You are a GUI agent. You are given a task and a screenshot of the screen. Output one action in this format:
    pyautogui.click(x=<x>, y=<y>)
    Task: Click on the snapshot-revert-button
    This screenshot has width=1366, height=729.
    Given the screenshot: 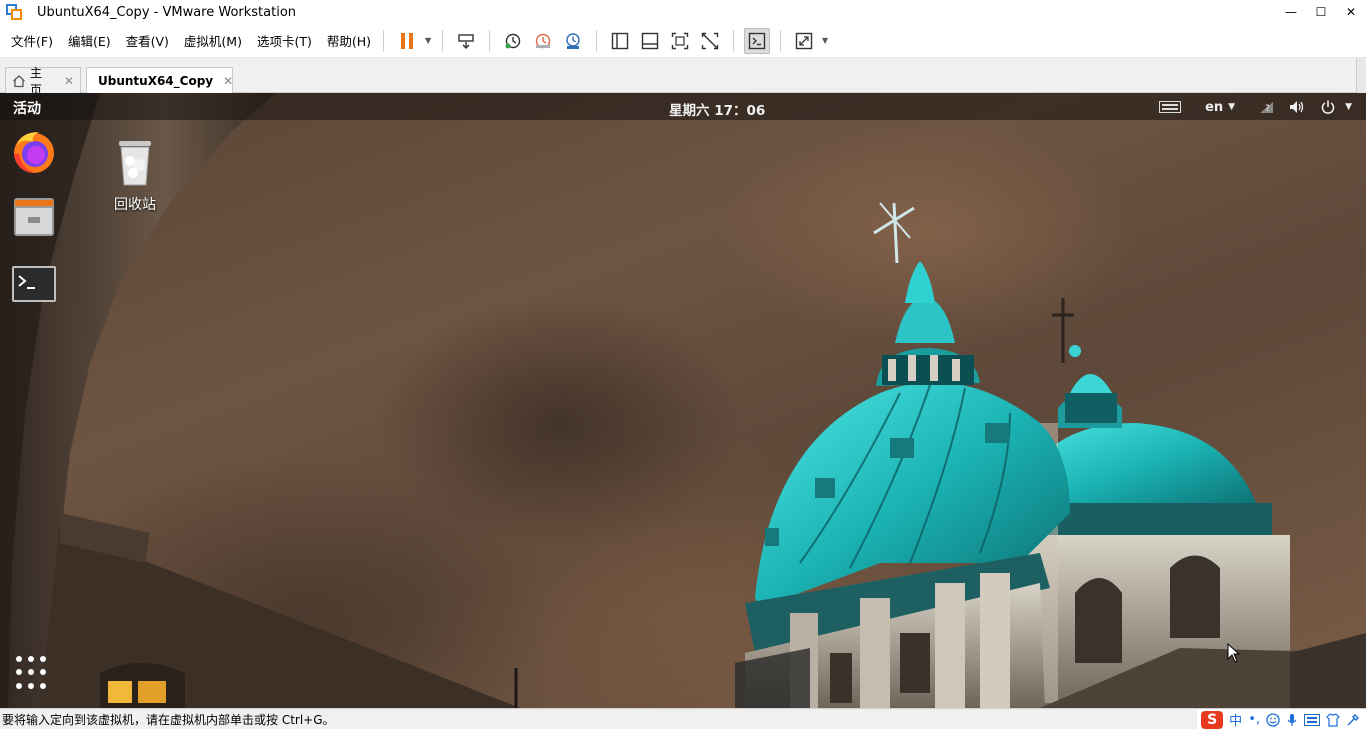 What is the action you would take?
    pyautogui.click(x=543, y=41)
    